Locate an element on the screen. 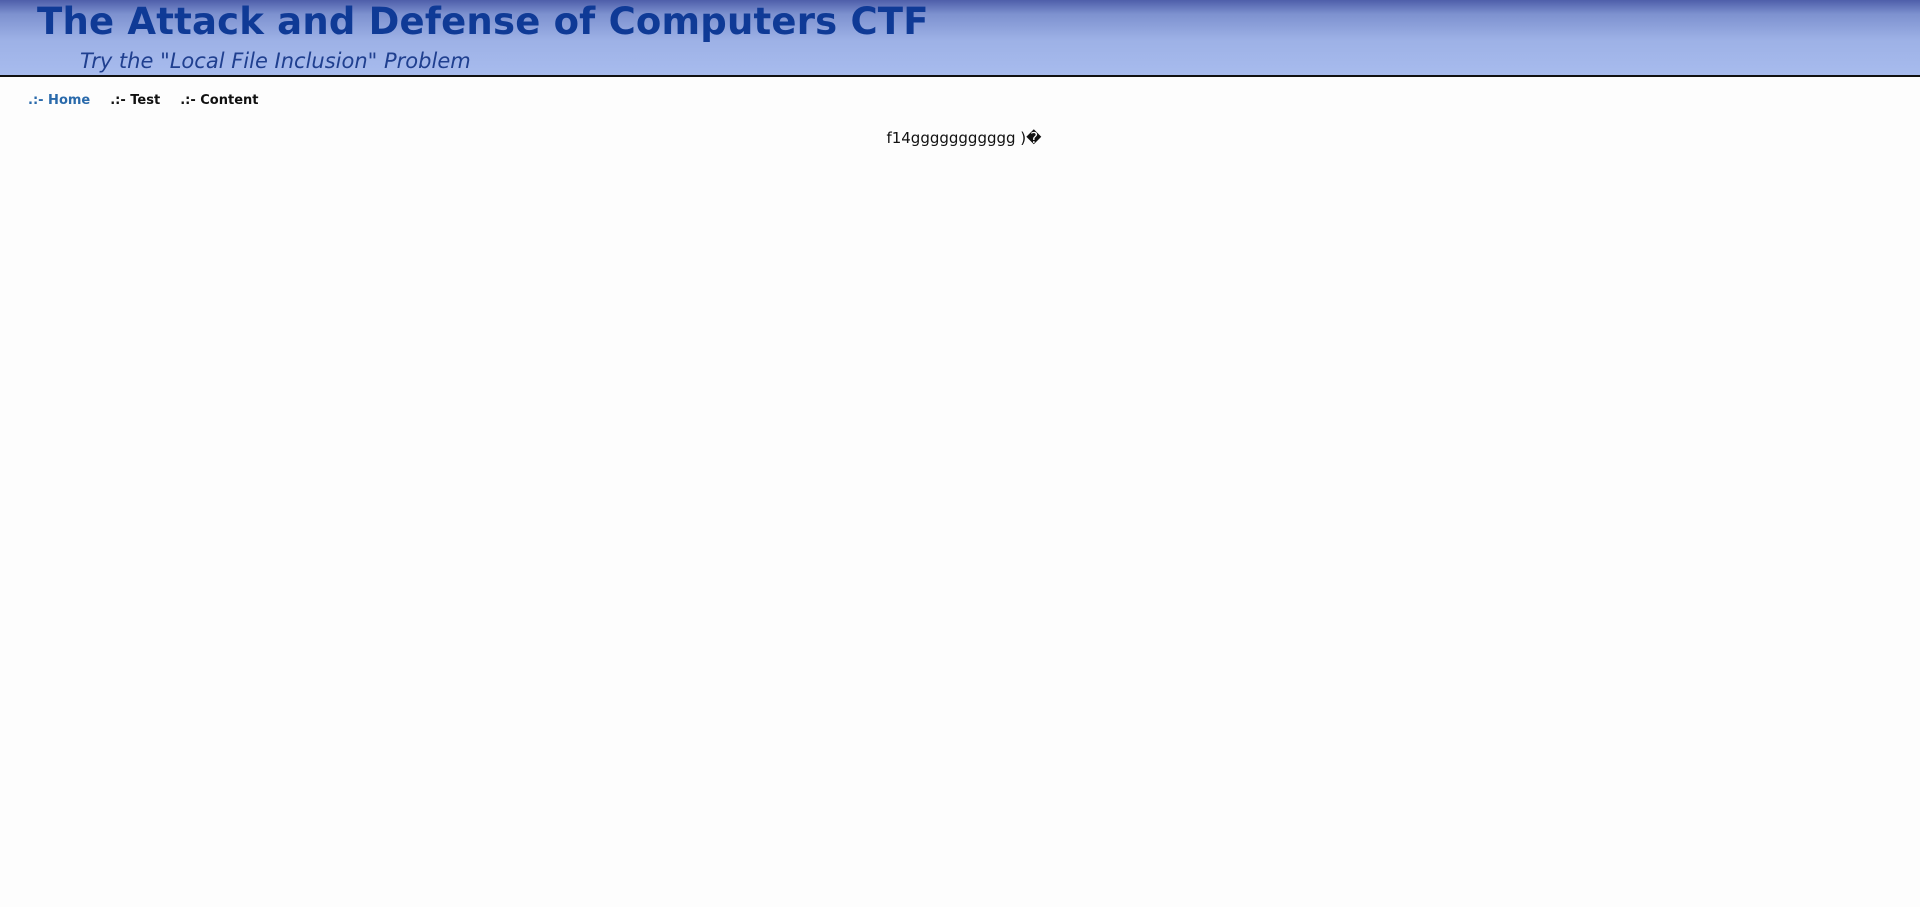 This screenshot has width=1920, height=907. site-title: The Attack and Defense of Computers CTF is located at coordinates (483, 21).